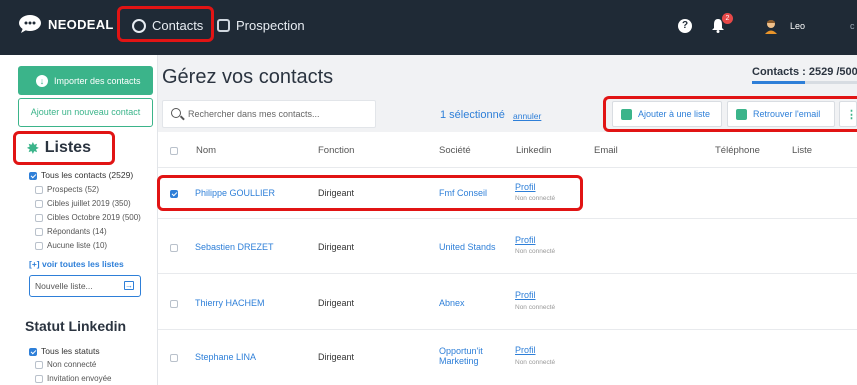  I want to click on linkedin-icon, so click(223, 25).